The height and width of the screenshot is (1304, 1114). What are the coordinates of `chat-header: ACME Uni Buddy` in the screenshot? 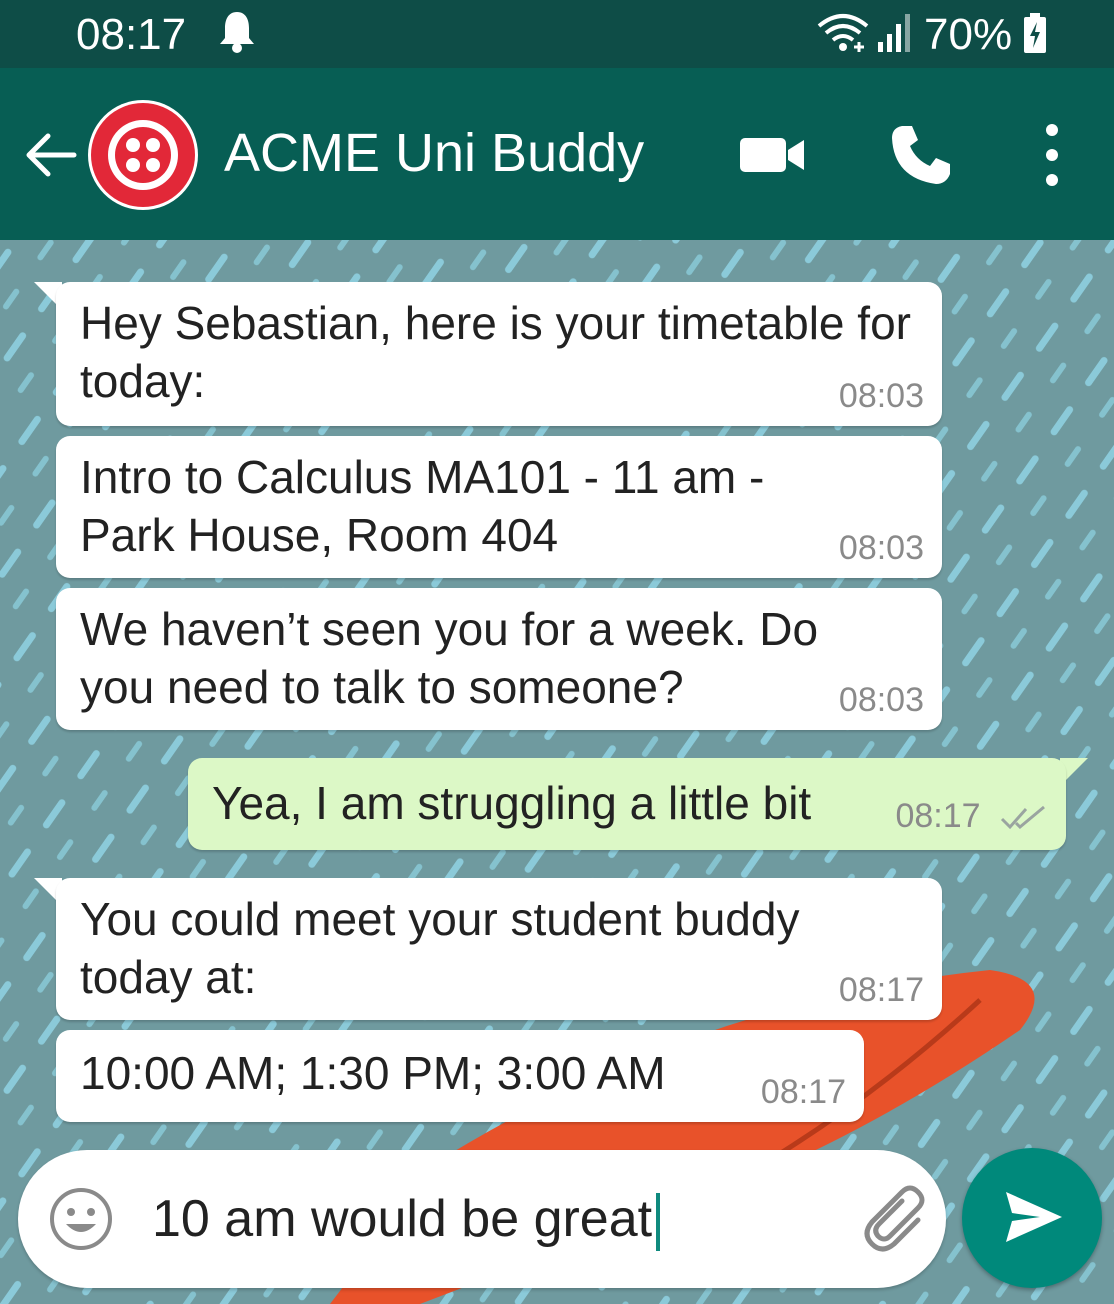 It's located at (557, 154).